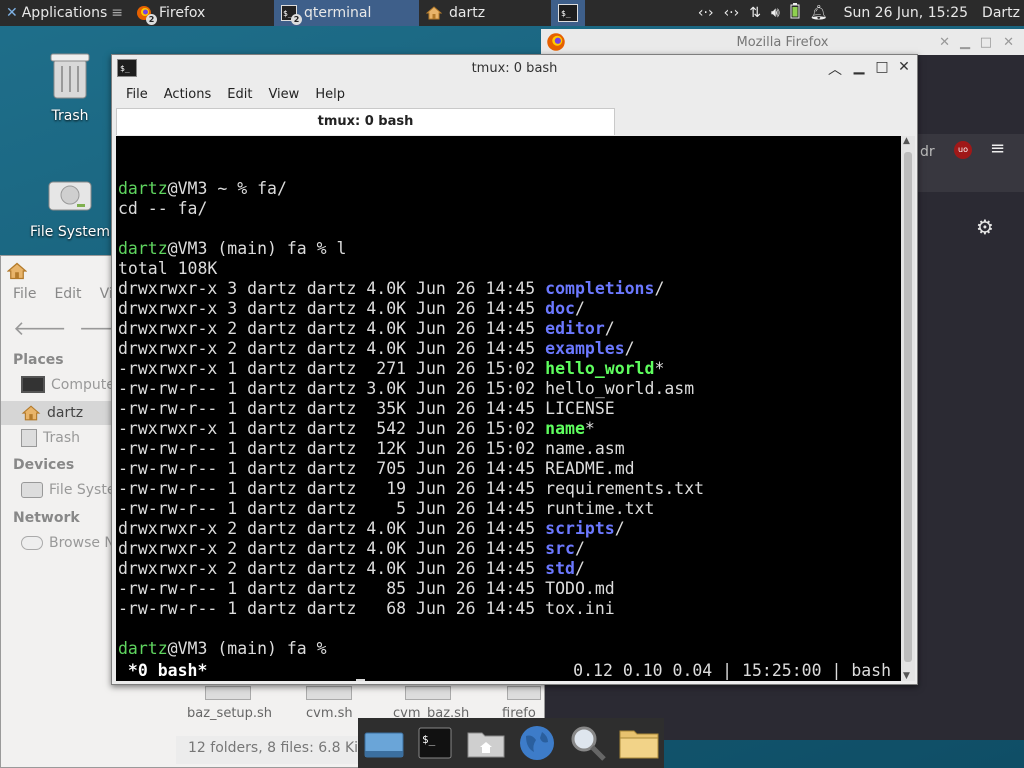 The height and width of the screenshot is (768, 1024). I want to click on settings-gear-icon: ⚙, so click(985, 227).